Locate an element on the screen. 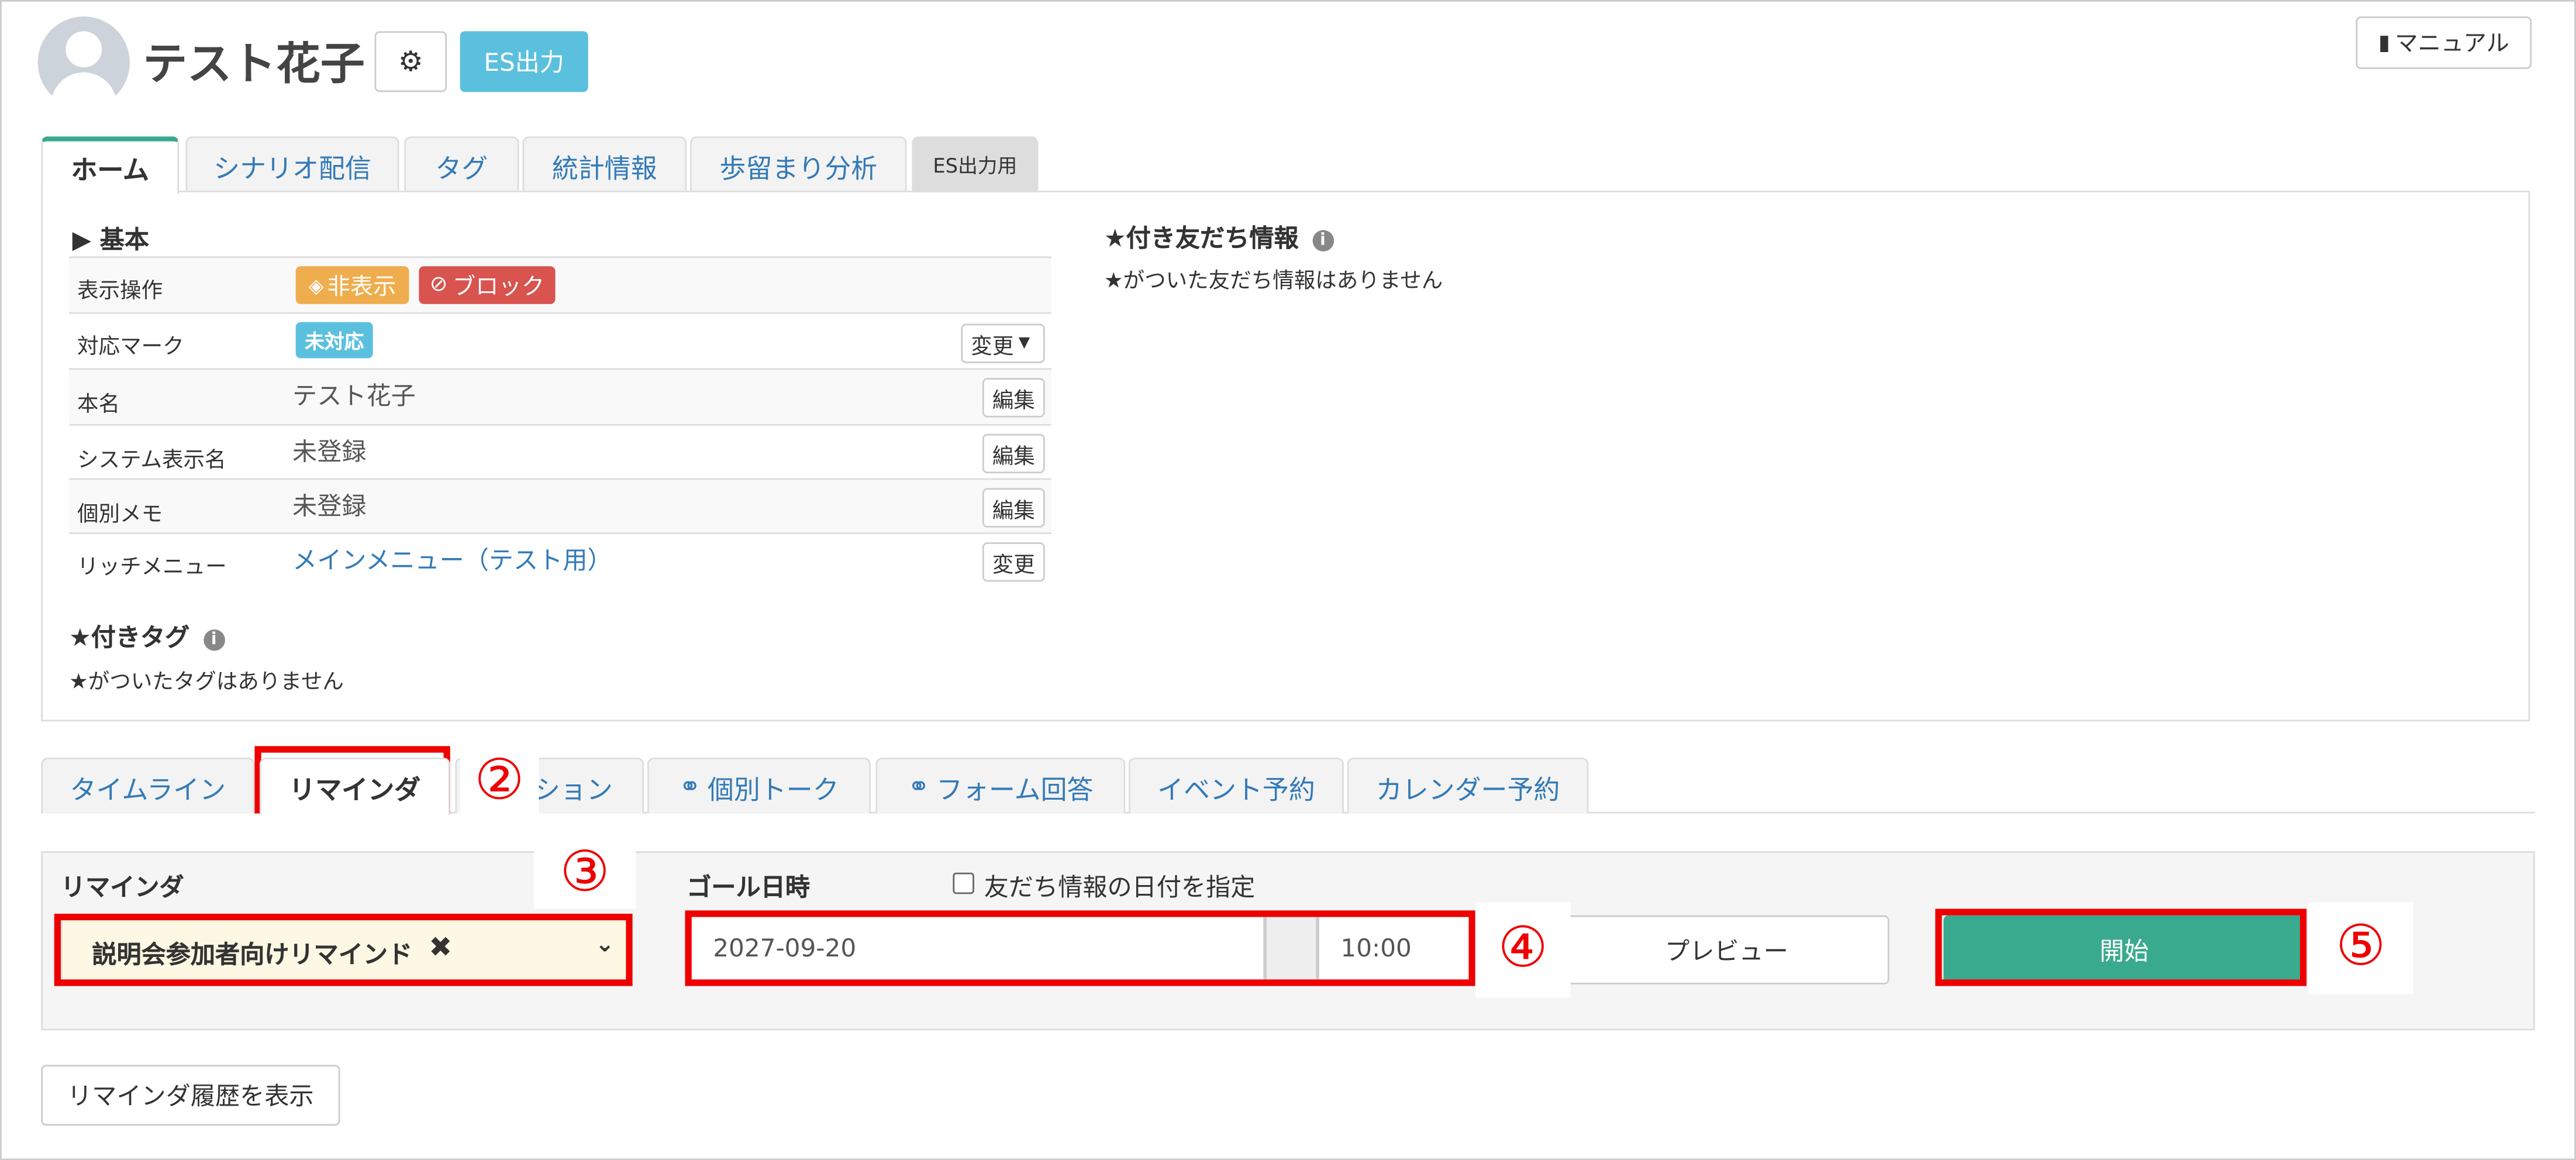 This screenshot has width=2576, height=1160. hide-button: ◈ 非表示 is located at coordinates (352, 285).